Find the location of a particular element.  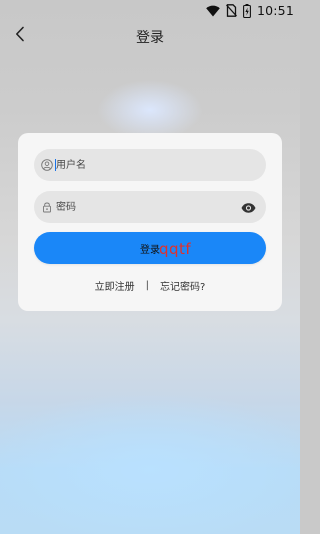

register-link: 立即注册 is located at coordinates (115, 285).